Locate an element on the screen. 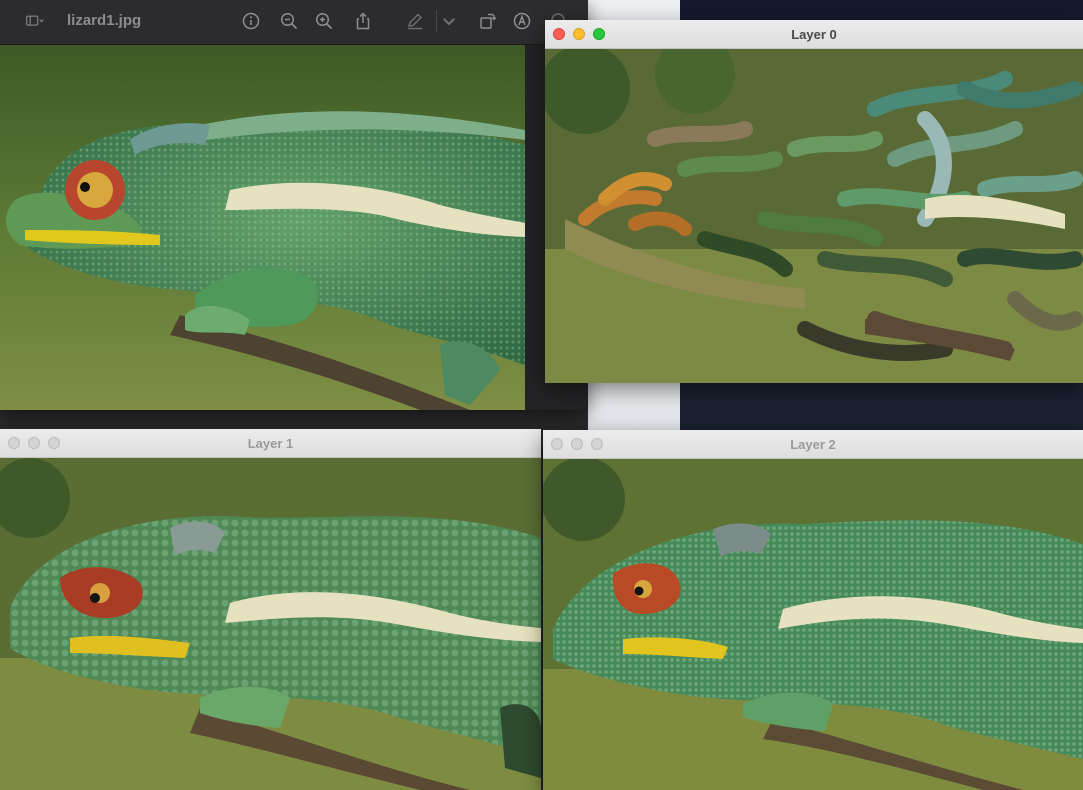 This screenshot has height=790, width=1083. window-title: Layer 2 is located at coordinates (813, 444).